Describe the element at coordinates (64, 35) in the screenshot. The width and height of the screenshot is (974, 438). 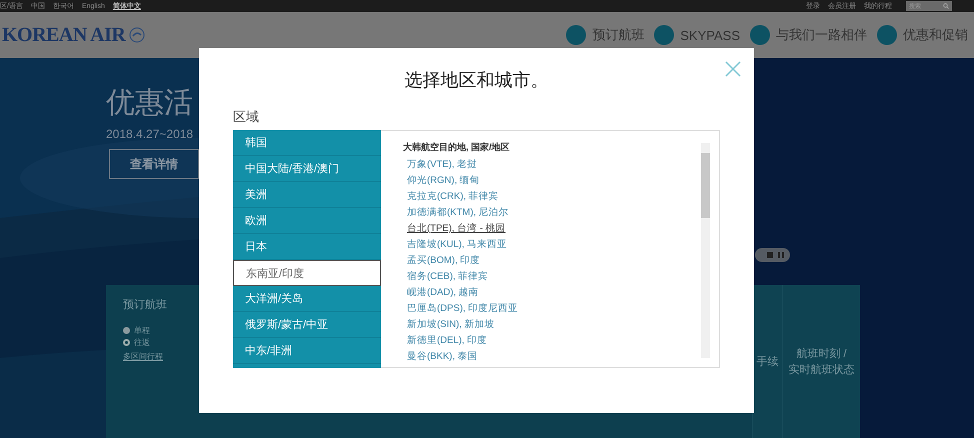
I see `logo-text: KOREAN AIR` at that location.